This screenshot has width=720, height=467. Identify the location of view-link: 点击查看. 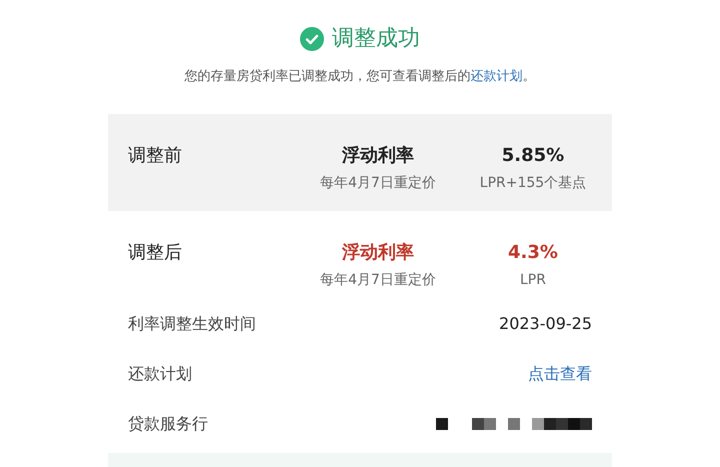
(560, 374).